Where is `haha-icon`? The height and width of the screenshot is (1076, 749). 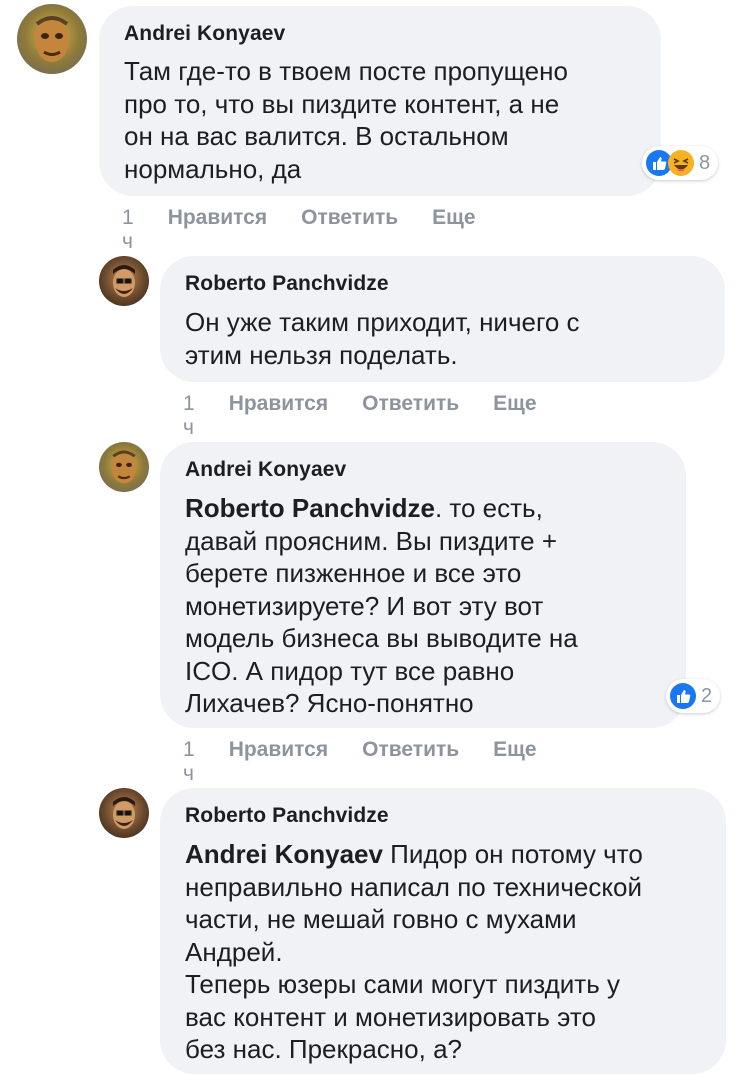
haha-icon is located at coordinates (681, 163).